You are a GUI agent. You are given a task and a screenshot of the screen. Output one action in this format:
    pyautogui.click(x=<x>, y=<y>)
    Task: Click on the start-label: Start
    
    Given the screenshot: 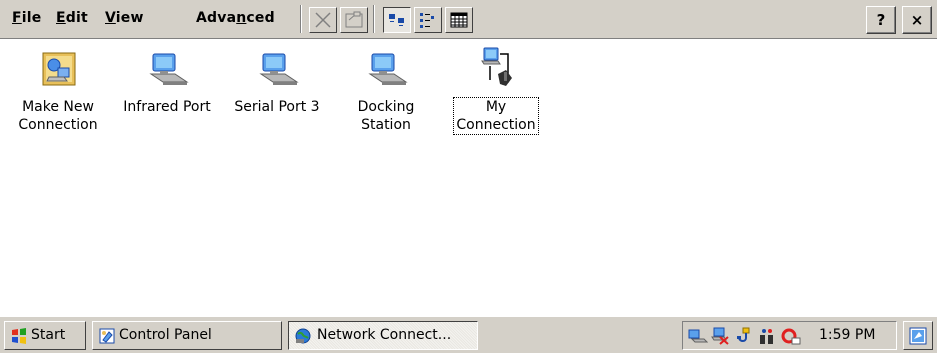 What is the action you would take?
    pyautogui.click(x=48, y=335)
    